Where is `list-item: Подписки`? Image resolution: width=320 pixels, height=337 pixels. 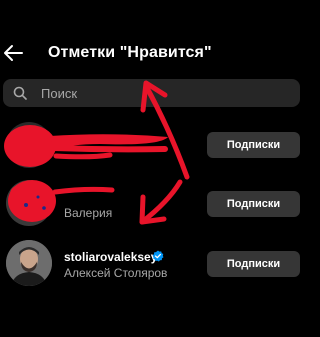 list-item: Подписки is located at coordinates (155, 145).